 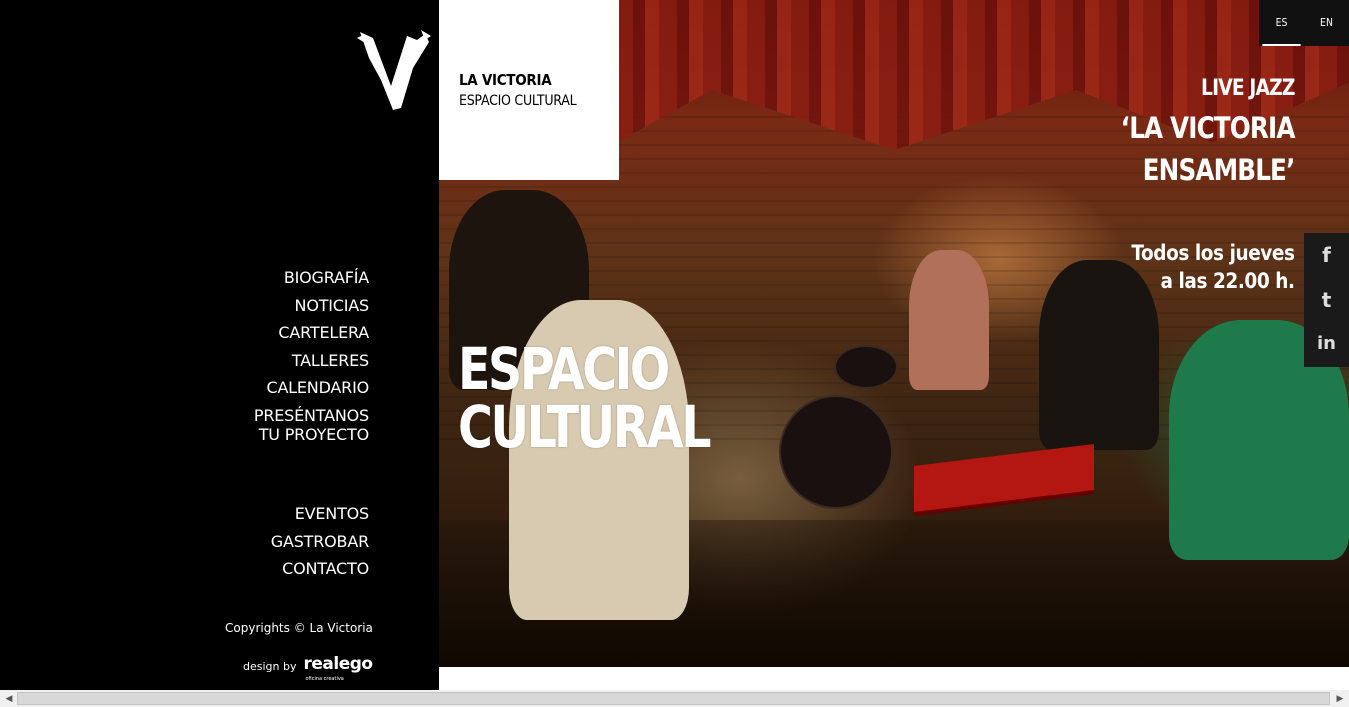 What do you see at coordinates (299, 387) in the screenshot?
I see `nav-calendario: CALENDARIO` at bounding box center [299, 387].